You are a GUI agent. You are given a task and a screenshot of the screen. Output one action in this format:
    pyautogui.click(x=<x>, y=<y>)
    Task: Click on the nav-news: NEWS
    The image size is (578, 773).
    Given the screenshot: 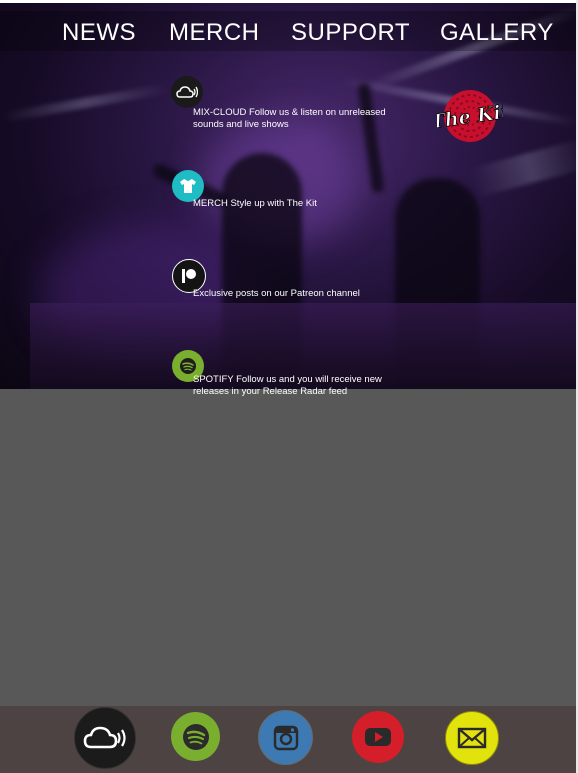 What is the action you would take?
    pyautogui.click(x=99, y=33)
    